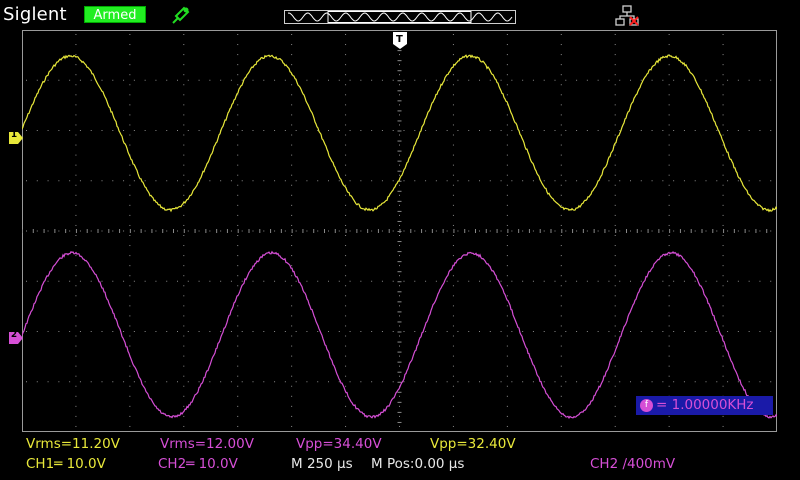  Describe the element at coordinates (73, 444) in the screenshot. I see `ch1-vrms: Vrms=11.20V` at that location.